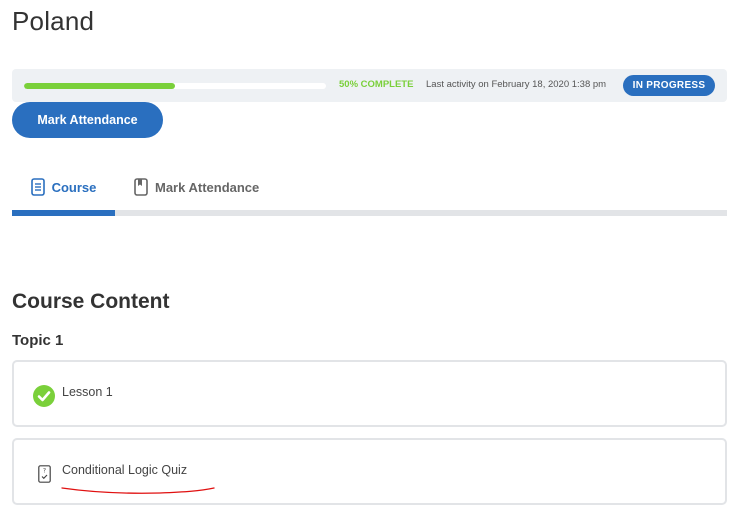 The image size is (736, 508). What do you see at coordinates (37, 187) in the screenshot?
I see `document-icon` at bounding box center [37, 187].